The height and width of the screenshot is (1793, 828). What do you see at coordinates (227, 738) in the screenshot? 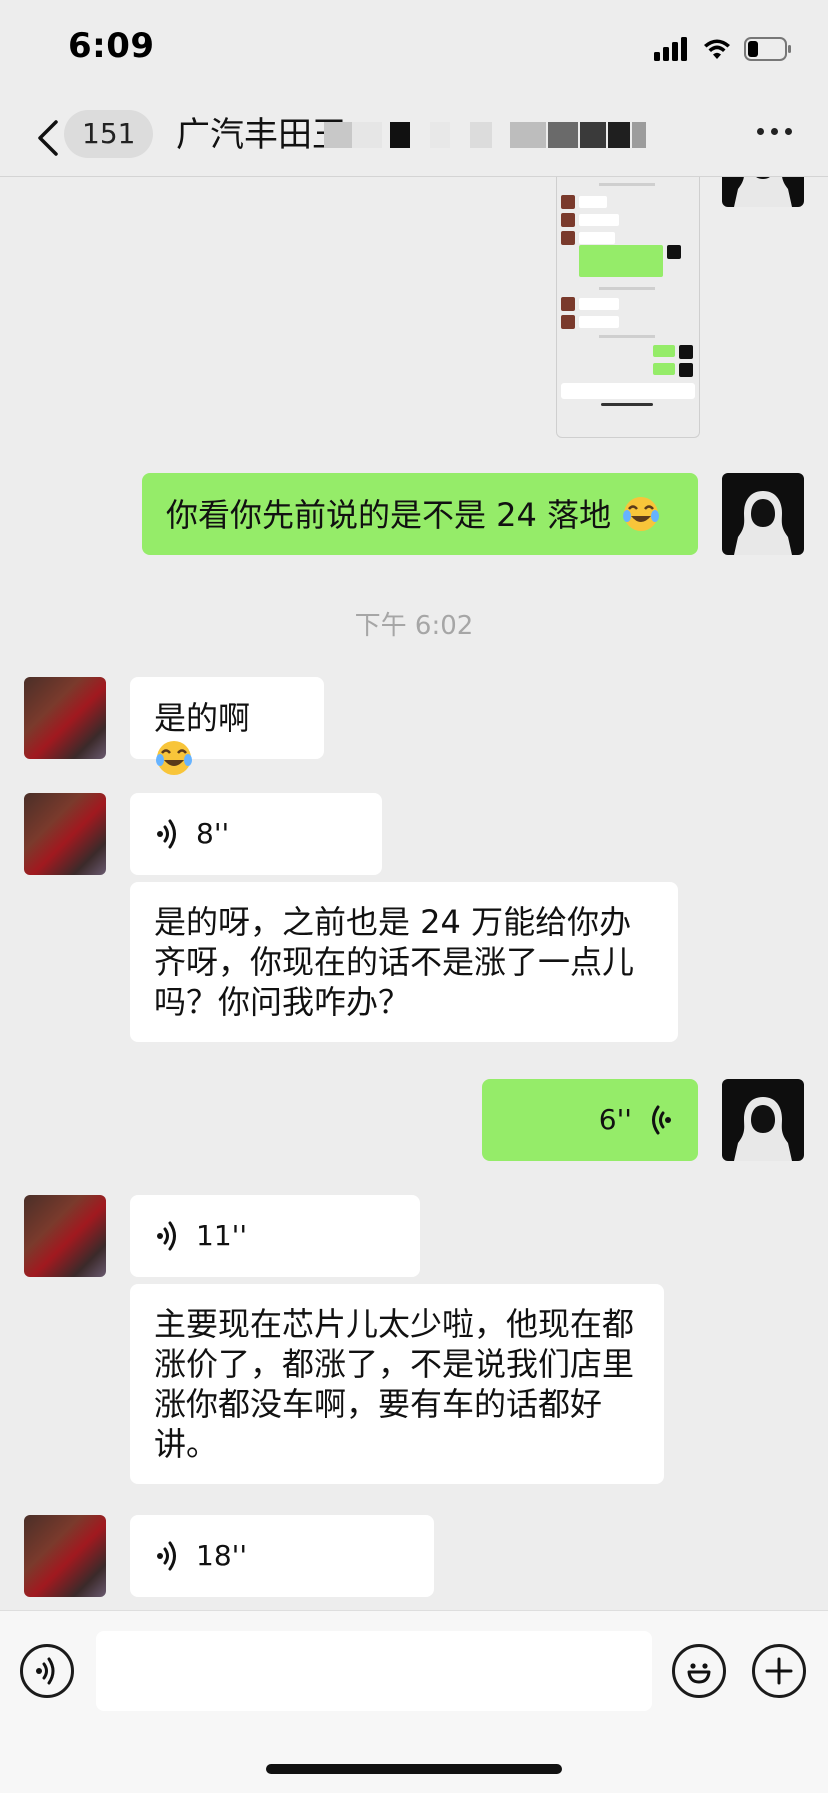
I see `message-text: 是的啊` at bounding box center [227, 738].